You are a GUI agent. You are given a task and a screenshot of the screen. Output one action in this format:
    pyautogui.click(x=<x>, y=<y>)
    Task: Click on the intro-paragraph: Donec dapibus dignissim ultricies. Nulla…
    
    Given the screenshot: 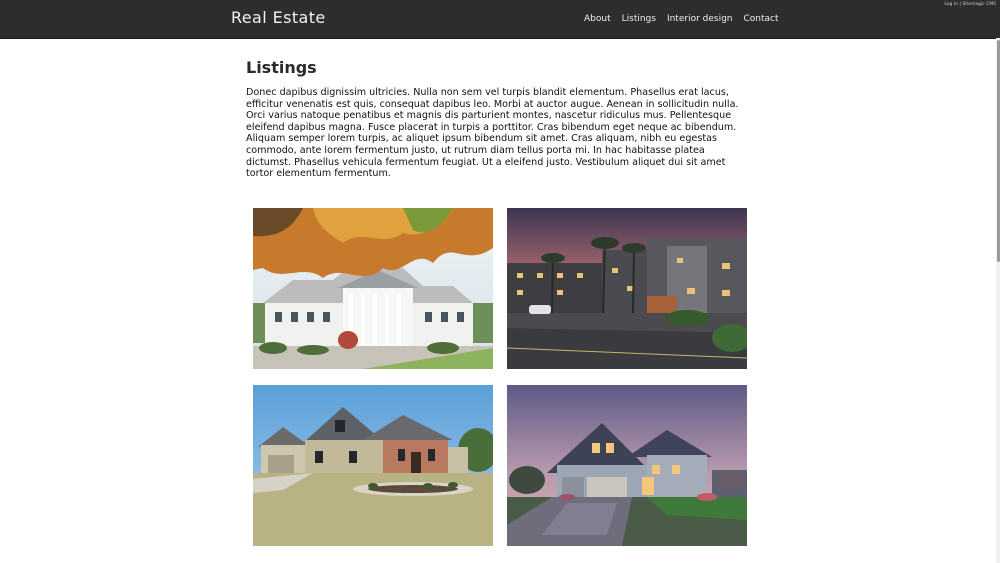 What is the action you would take?
    pyautogui.click(x=492, y=133)
    